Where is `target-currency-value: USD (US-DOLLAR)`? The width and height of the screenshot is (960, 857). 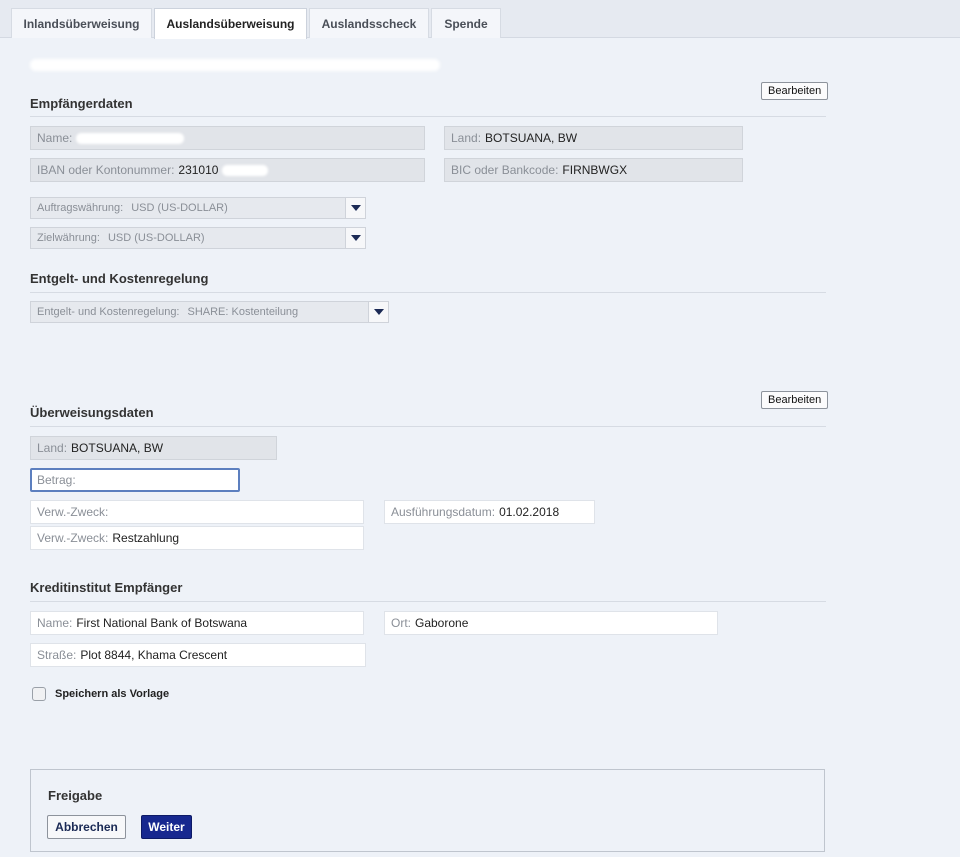 target-currency-value: USD (US-DOLLAR) is located at coordinates (156, 238).